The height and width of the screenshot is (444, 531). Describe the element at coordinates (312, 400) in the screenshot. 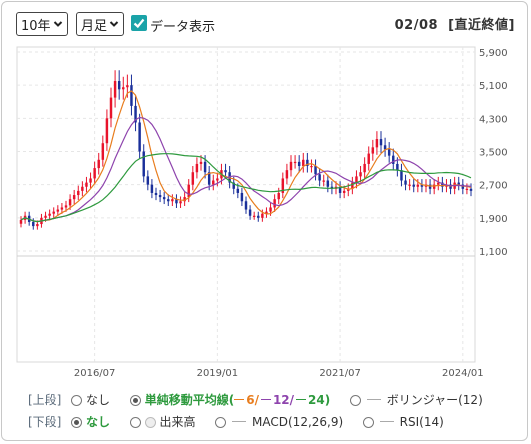

I see `sma-24-label: 24)` at that location.